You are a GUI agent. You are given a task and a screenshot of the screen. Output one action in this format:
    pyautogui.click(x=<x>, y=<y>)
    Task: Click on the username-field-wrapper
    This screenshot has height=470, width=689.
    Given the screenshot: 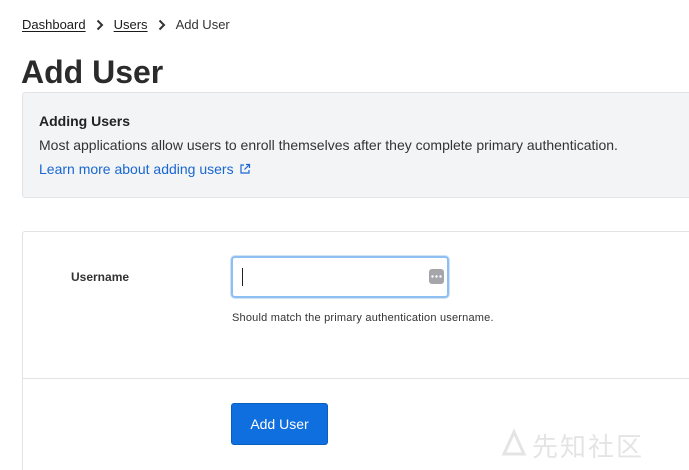 What is the action you would take?
    pyautogui.click(x=340, y=277)
    